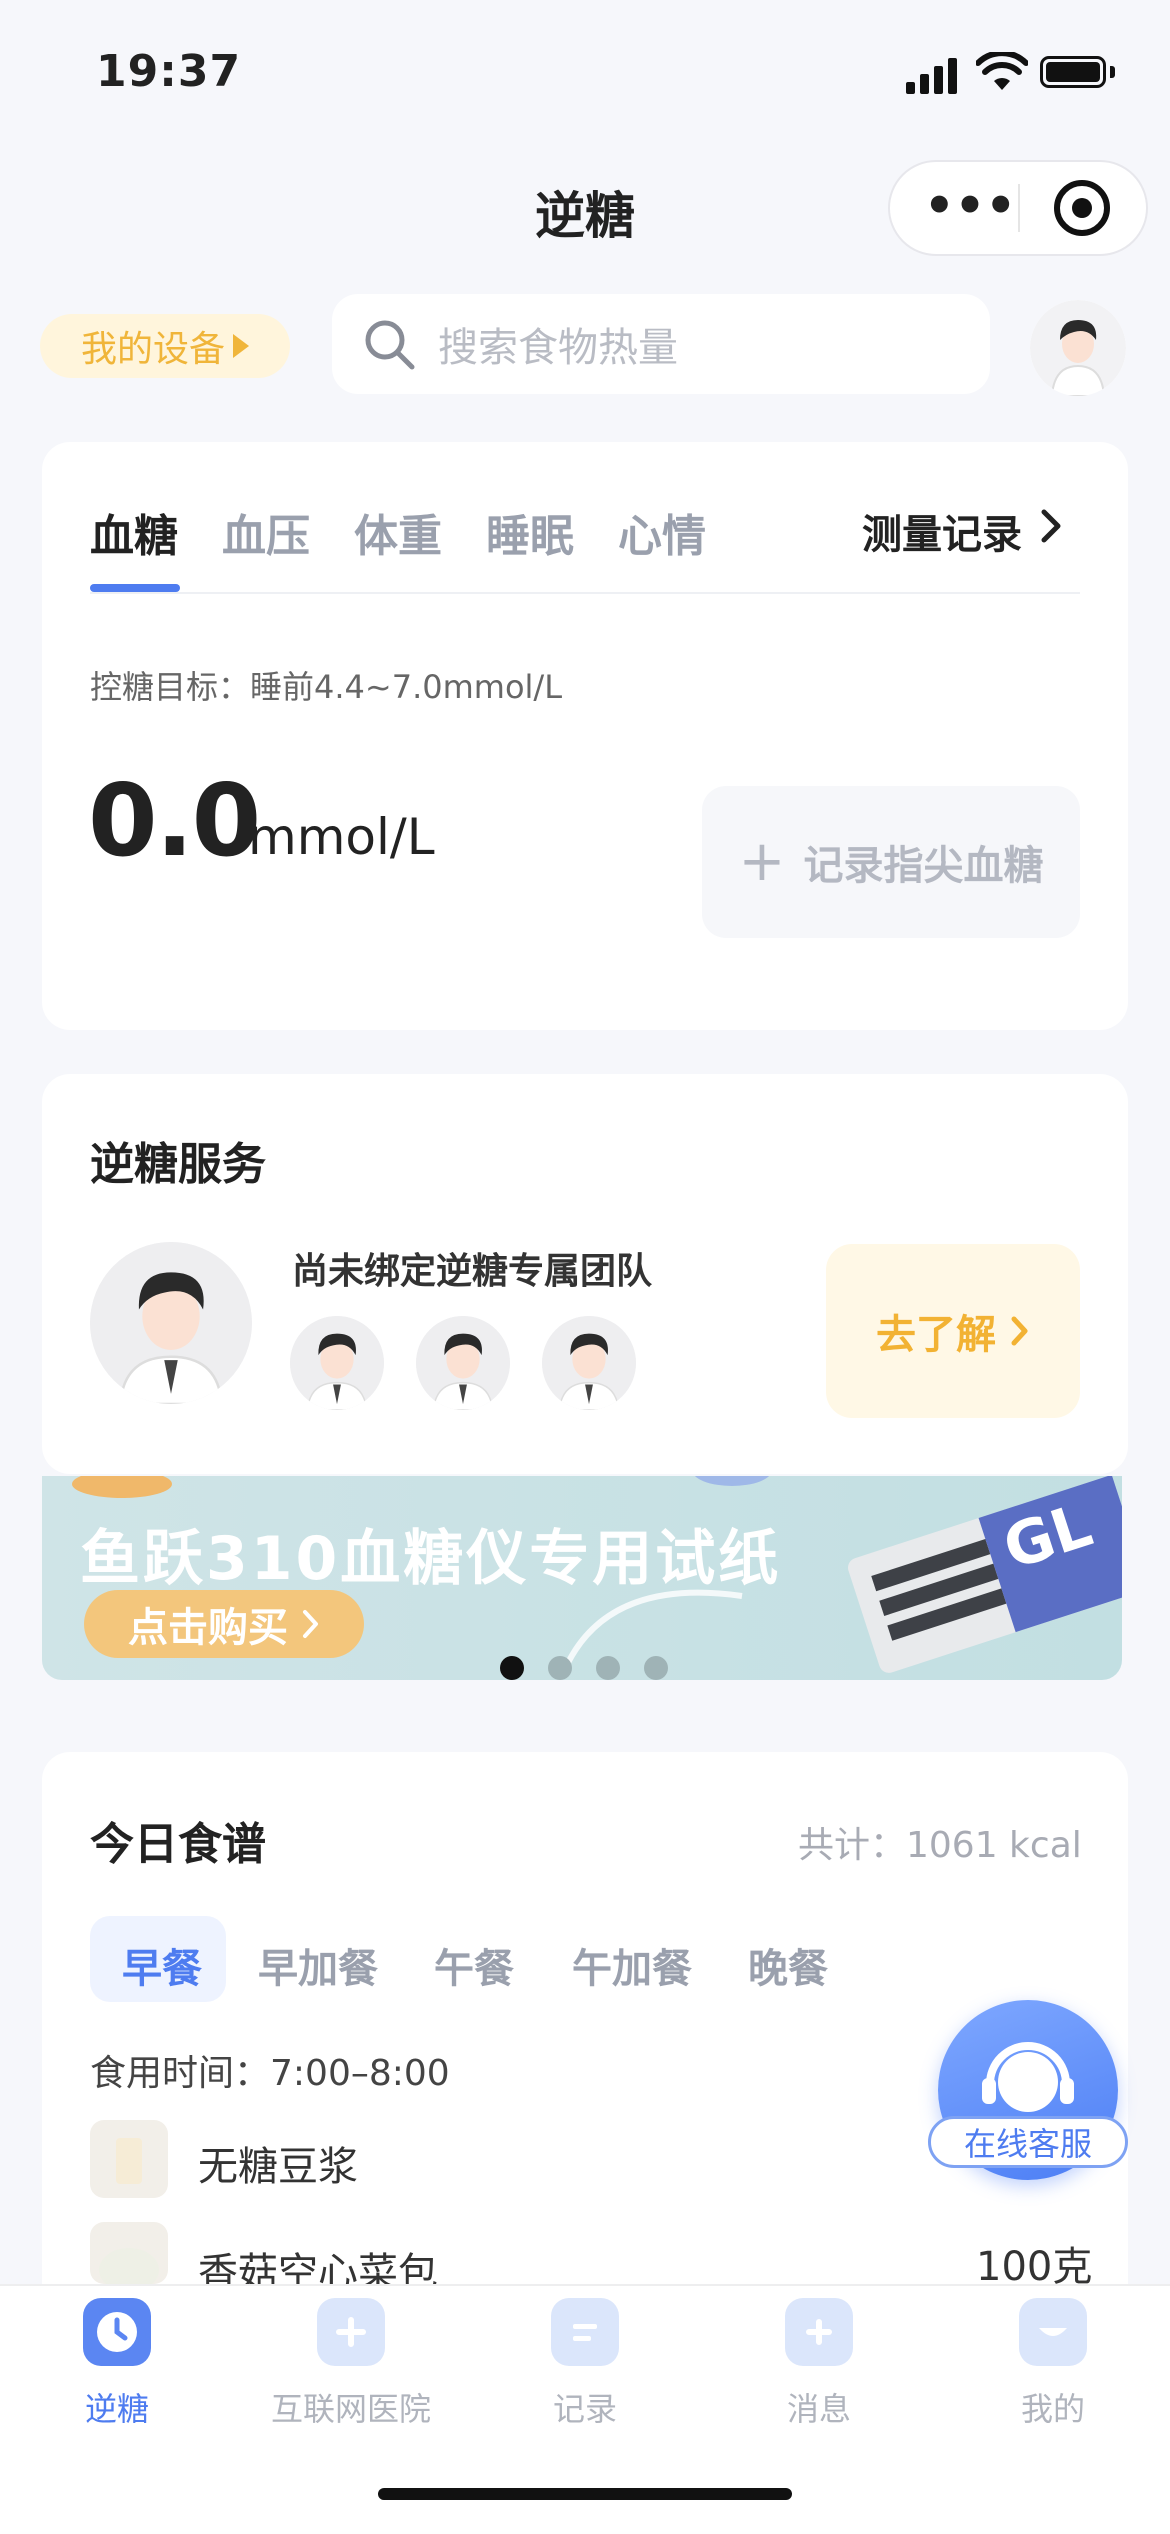  I want to click on nav-item-hospital: 互联网医院, so click(351, 2364).